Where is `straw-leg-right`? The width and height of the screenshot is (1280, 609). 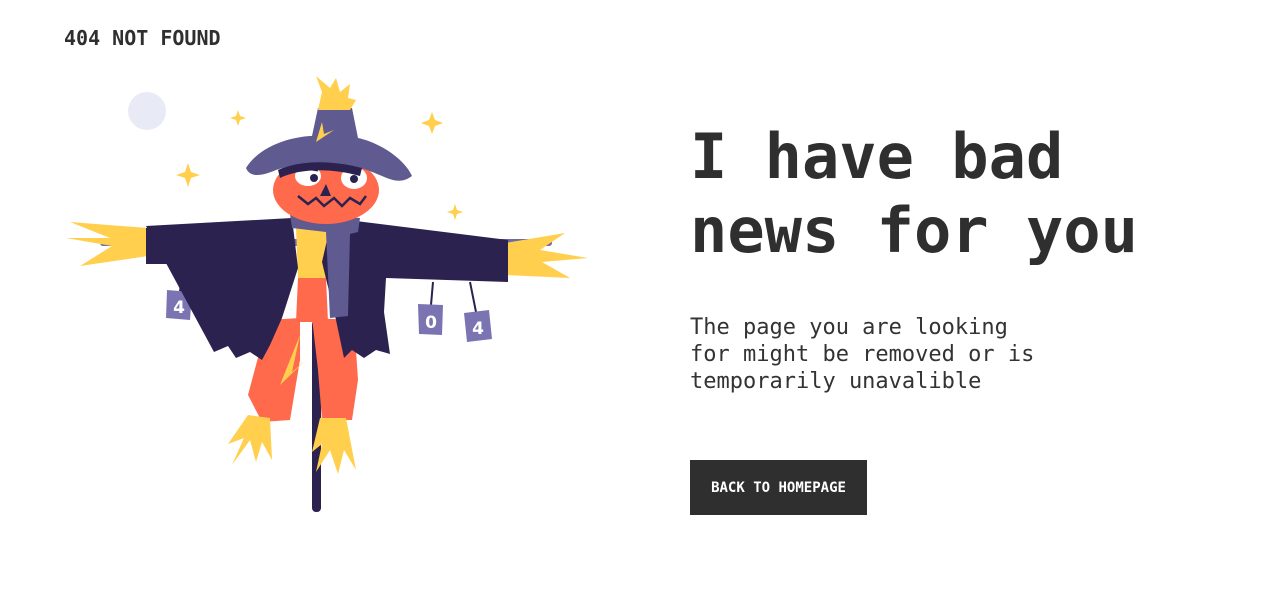 straw-leg-right is located at coordinates (334, 446).